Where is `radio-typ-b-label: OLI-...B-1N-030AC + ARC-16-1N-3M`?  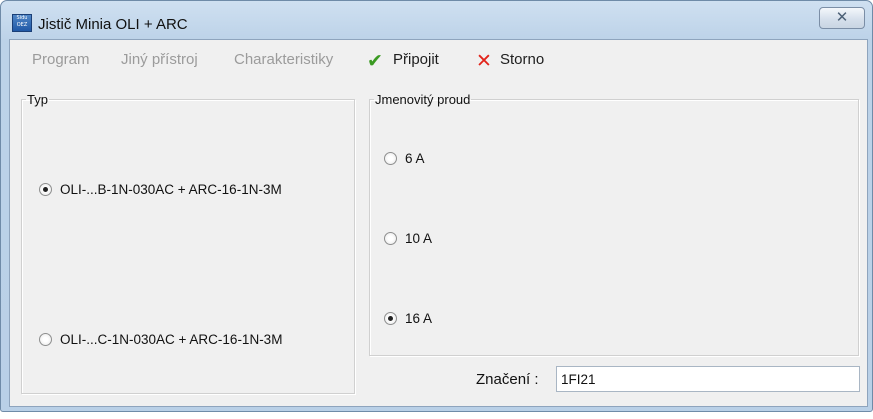 radio-typ-b-label: OLI-...B-1N-030AC + ARC-16-1N-3M is located at coordinates (171, 189).